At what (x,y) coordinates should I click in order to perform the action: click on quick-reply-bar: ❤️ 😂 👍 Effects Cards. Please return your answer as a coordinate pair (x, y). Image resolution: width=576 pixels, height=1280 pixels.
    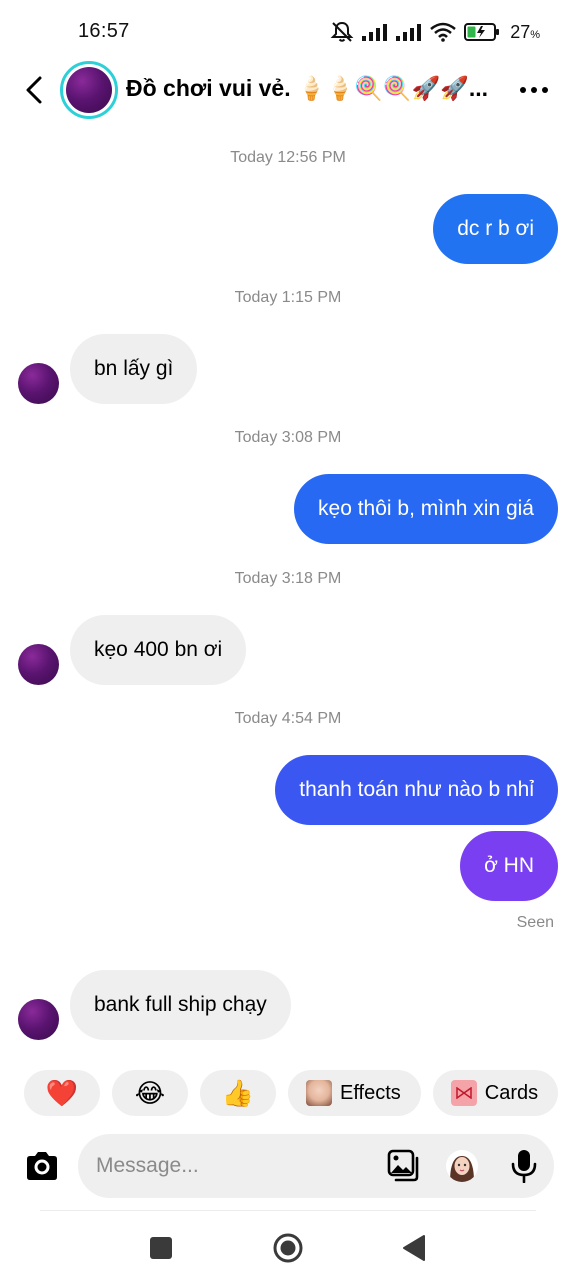
    Looking at the image, I should click on (291, 1093).